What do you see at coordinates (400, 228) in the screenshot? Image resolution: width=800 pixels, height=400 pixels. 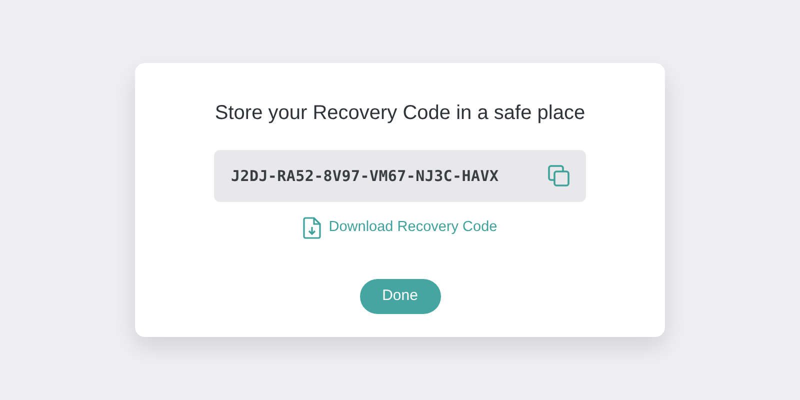 I see `download-link: Download Recovery Code` at bounding box center [400, 228].